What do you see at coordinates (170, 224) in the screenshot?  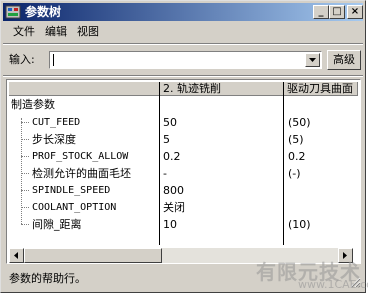 I see `param-value: 10` at bounding box center [170, 224].